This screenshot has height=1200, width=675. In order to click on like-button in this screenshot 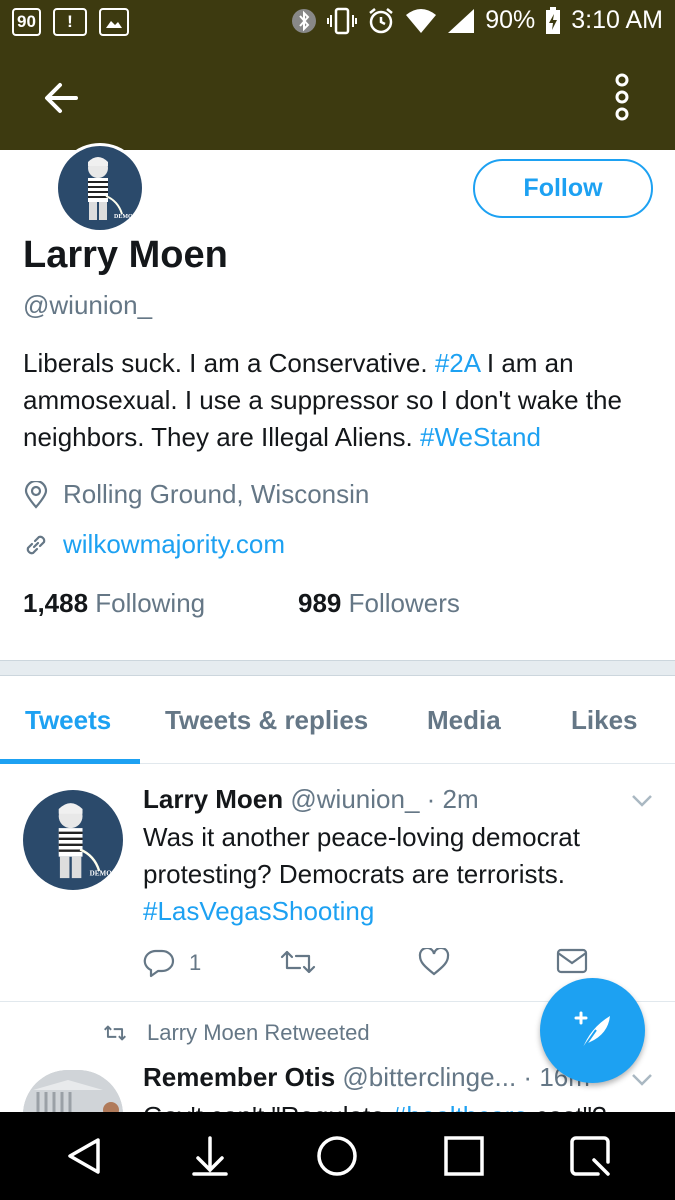, I will do `click(434, 962)`.